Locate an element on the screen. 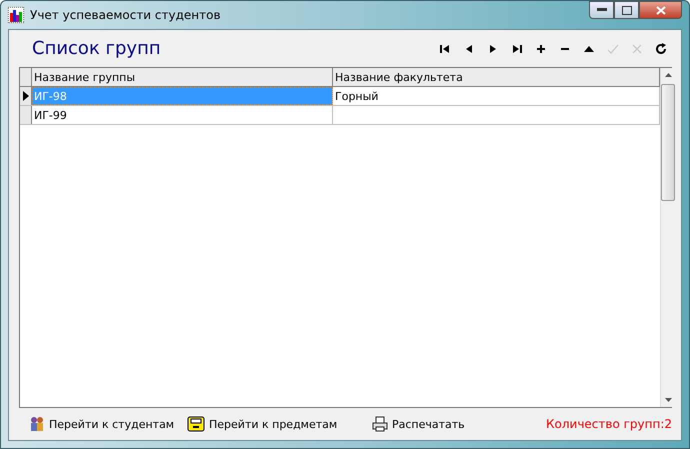 Image resolution: width=690 pixels, height=449 pixels. scroll-down-icon is located at coordinates (668, 400).